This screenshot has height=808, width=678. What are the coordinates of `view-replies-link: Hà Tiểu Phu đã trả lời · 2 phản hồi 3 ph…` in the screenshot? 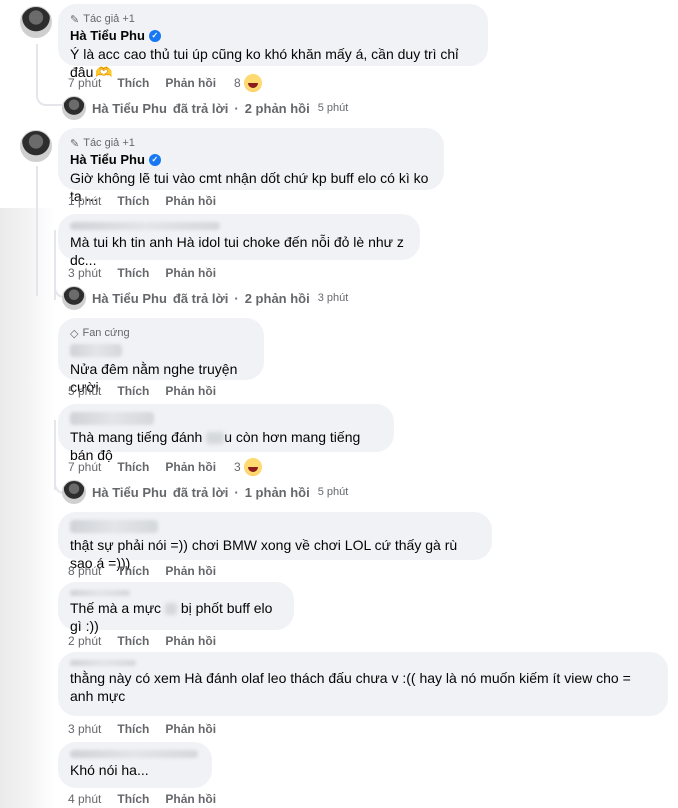 It's located at (205, 298).